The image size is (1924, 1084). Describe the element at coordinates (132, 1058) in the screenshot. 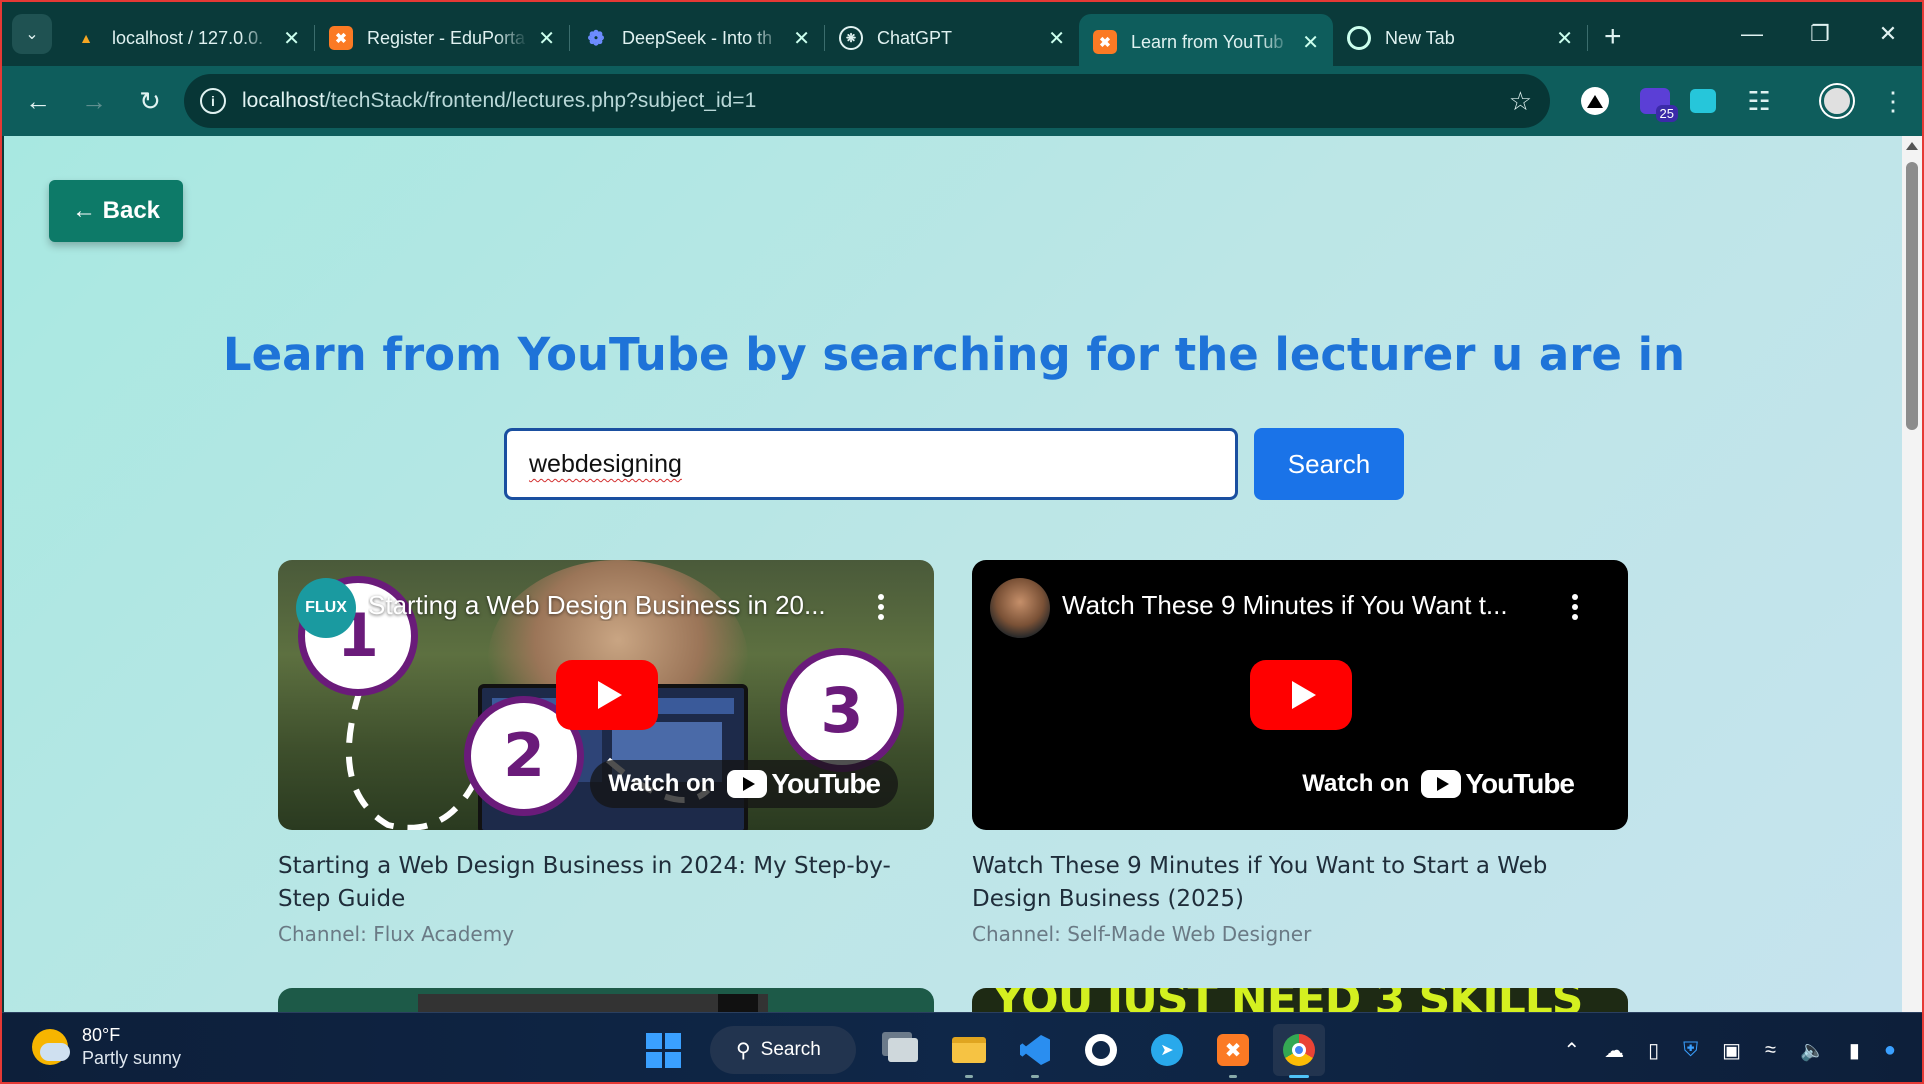

I see `weather-desc: Partly sunny` at that location.